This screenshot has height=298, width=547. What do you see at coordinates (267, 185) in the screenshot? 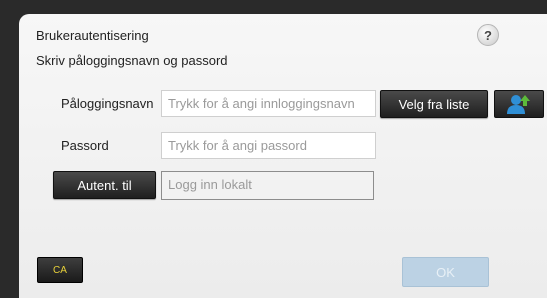
I see `authenticate-to-field: Logg inn lokalt` at bounding box center [267, 185].